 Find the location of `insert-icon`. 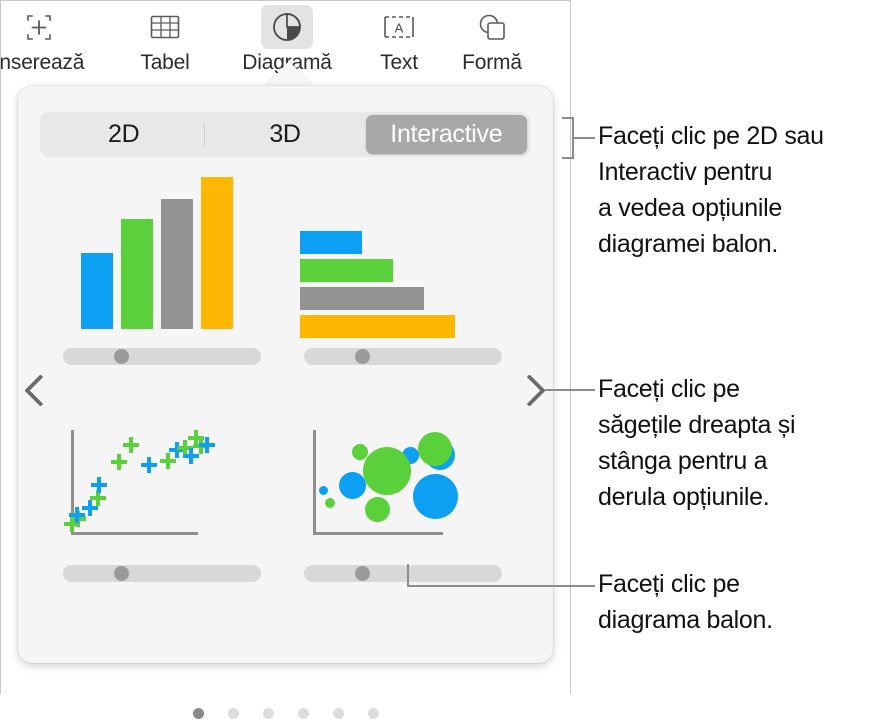

insert-icon is located at coordinates (39, 27).